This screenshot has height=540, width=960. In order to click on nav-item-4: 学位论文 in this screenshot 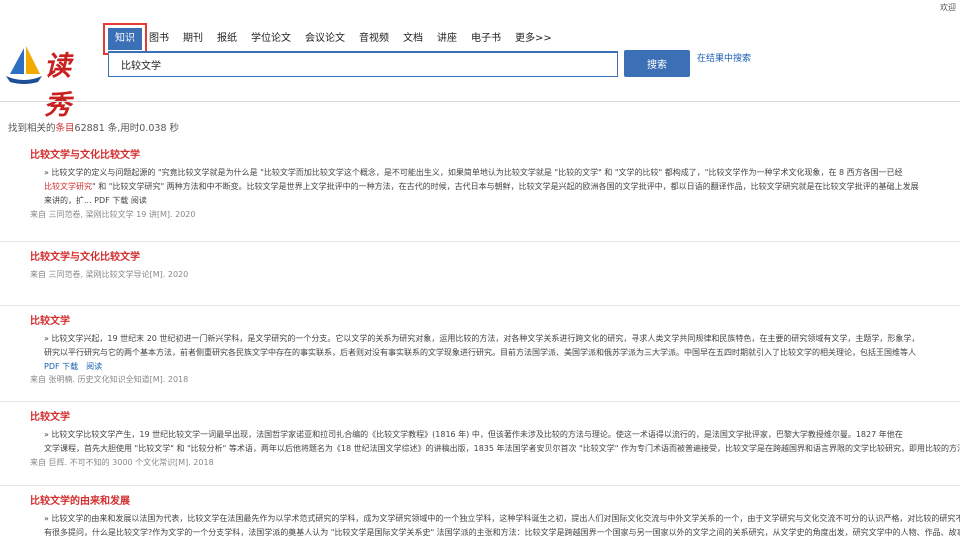, I will do `click(271, 39)`.